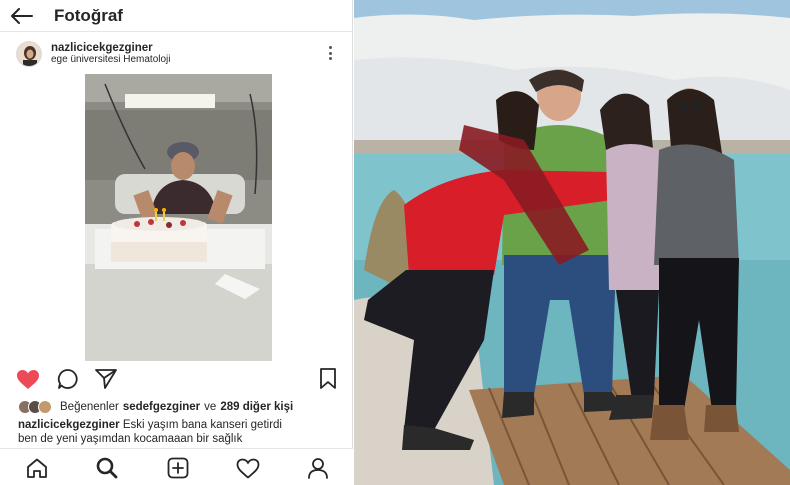 This screenshot has width=790, height=485. I want to click on save-button, so click(328, 379).